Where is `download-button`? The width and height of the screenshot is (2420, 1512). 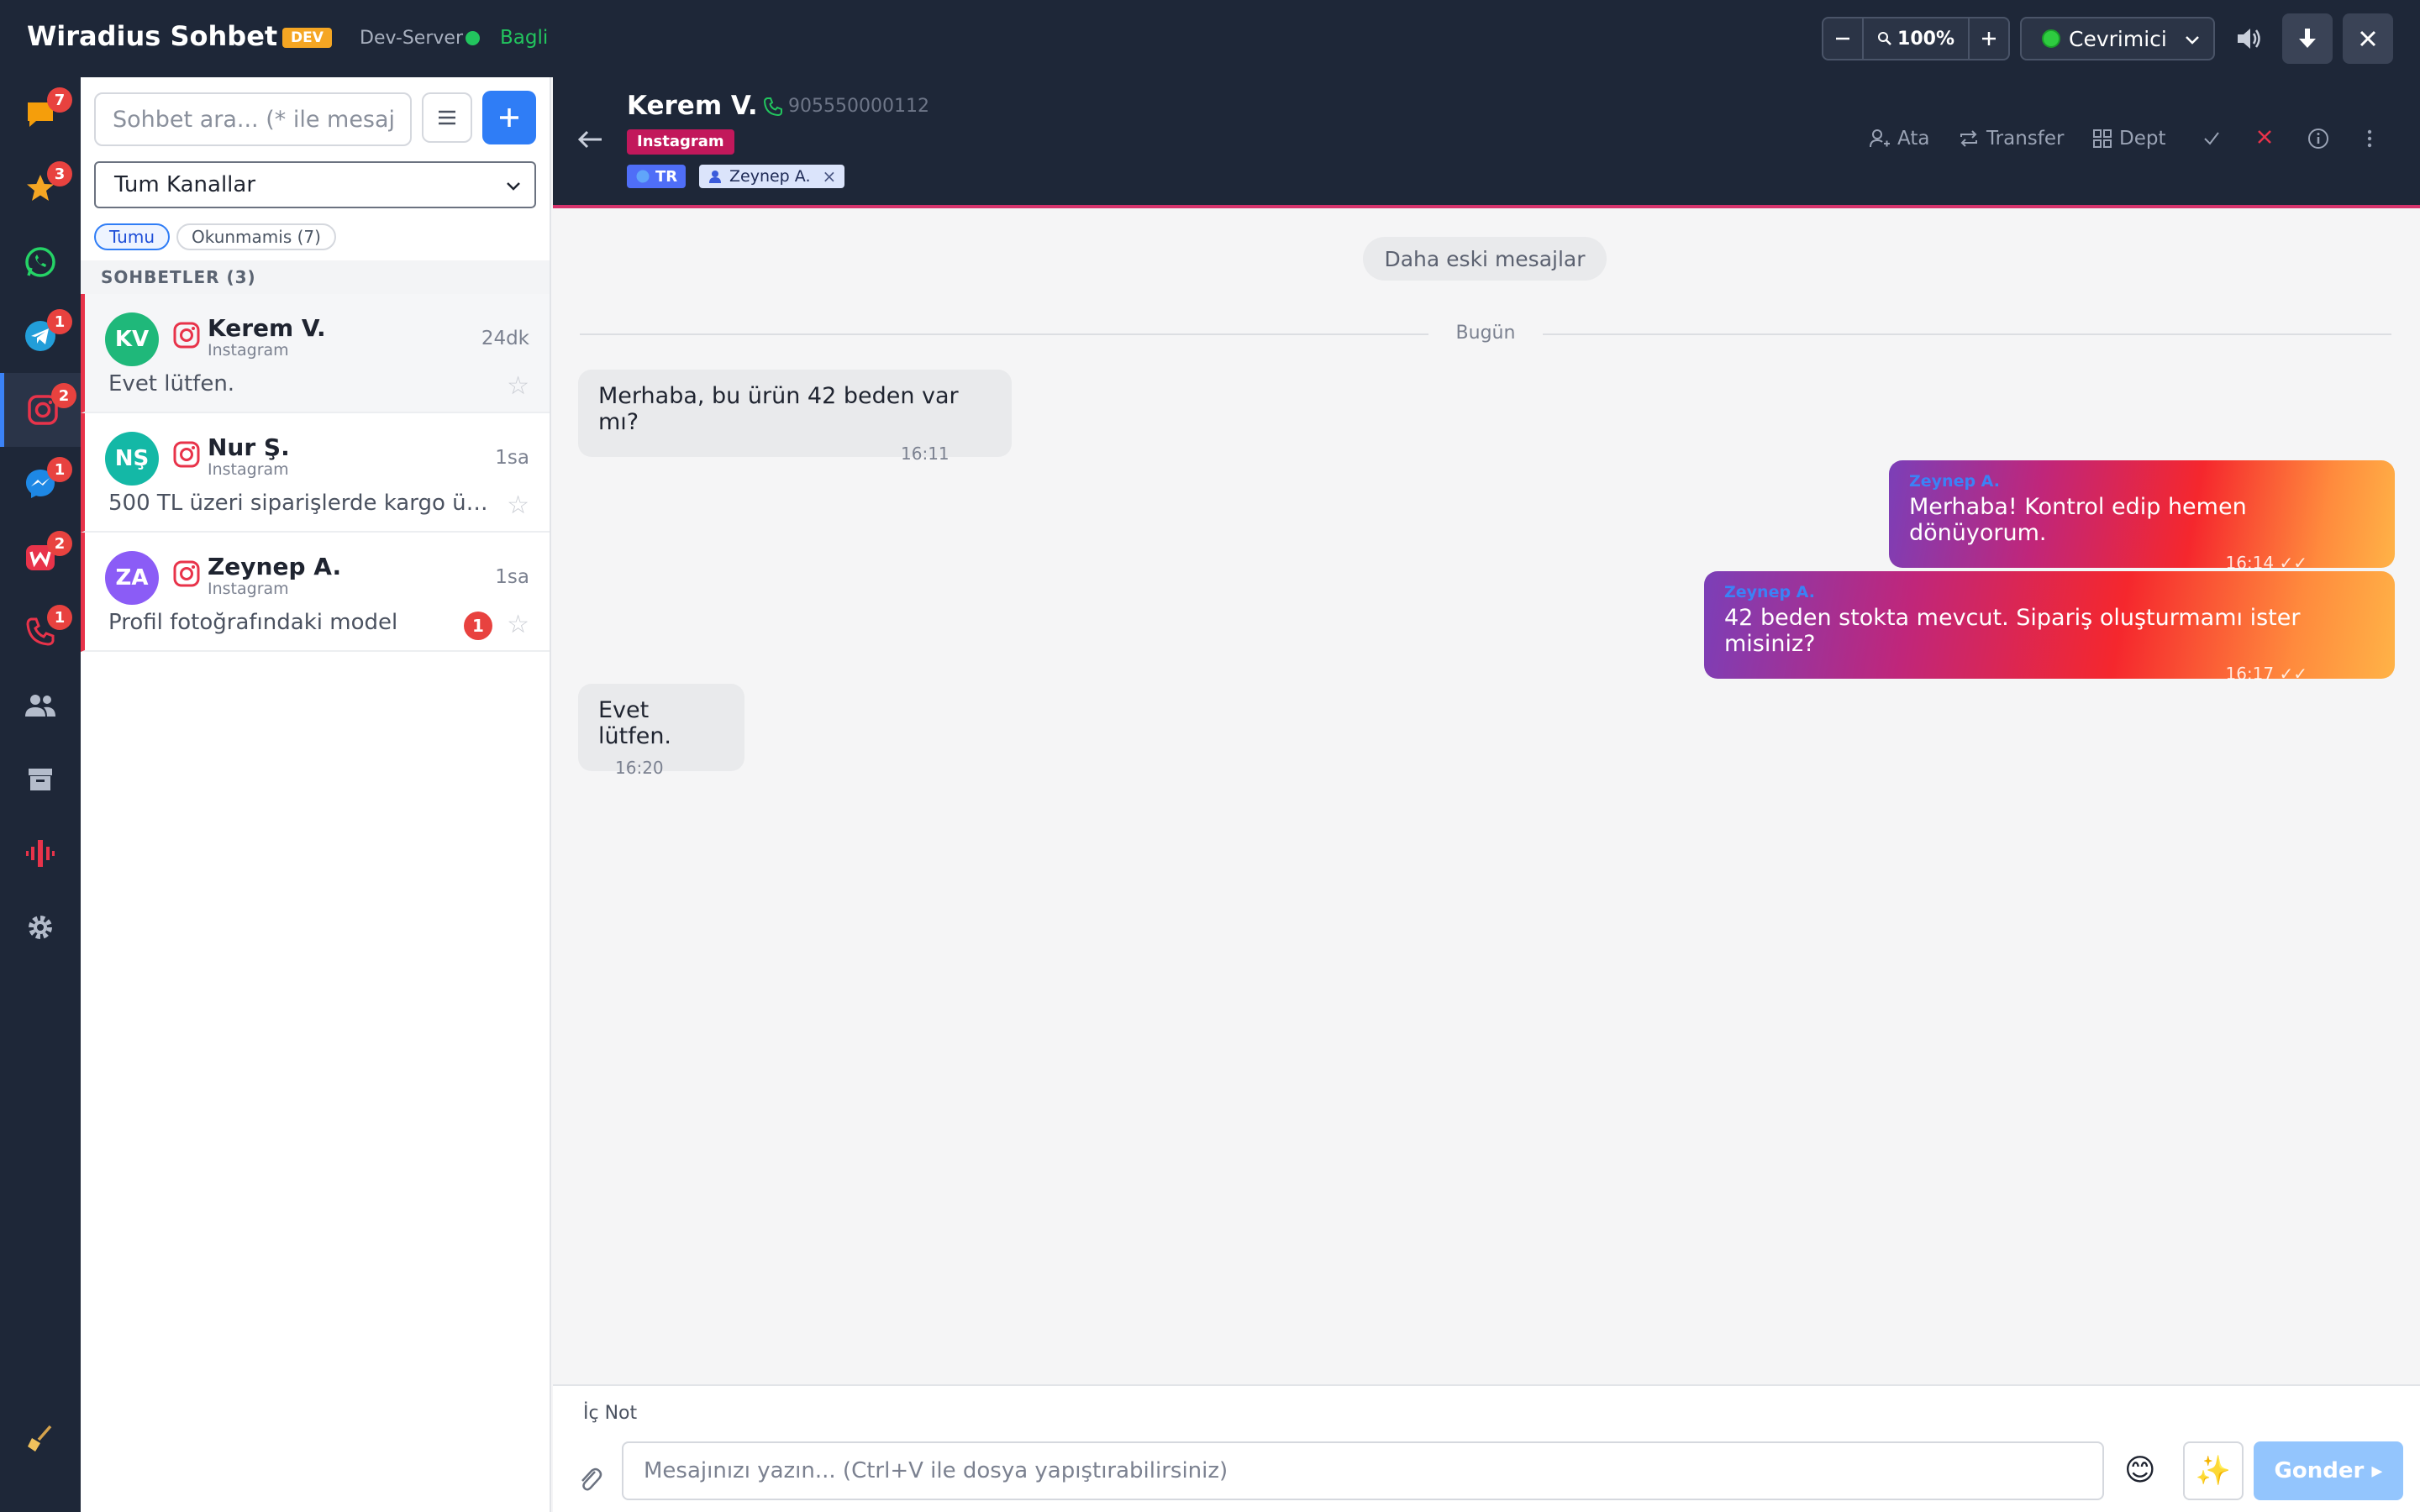
download-button is located at coordinates (2307, 38).